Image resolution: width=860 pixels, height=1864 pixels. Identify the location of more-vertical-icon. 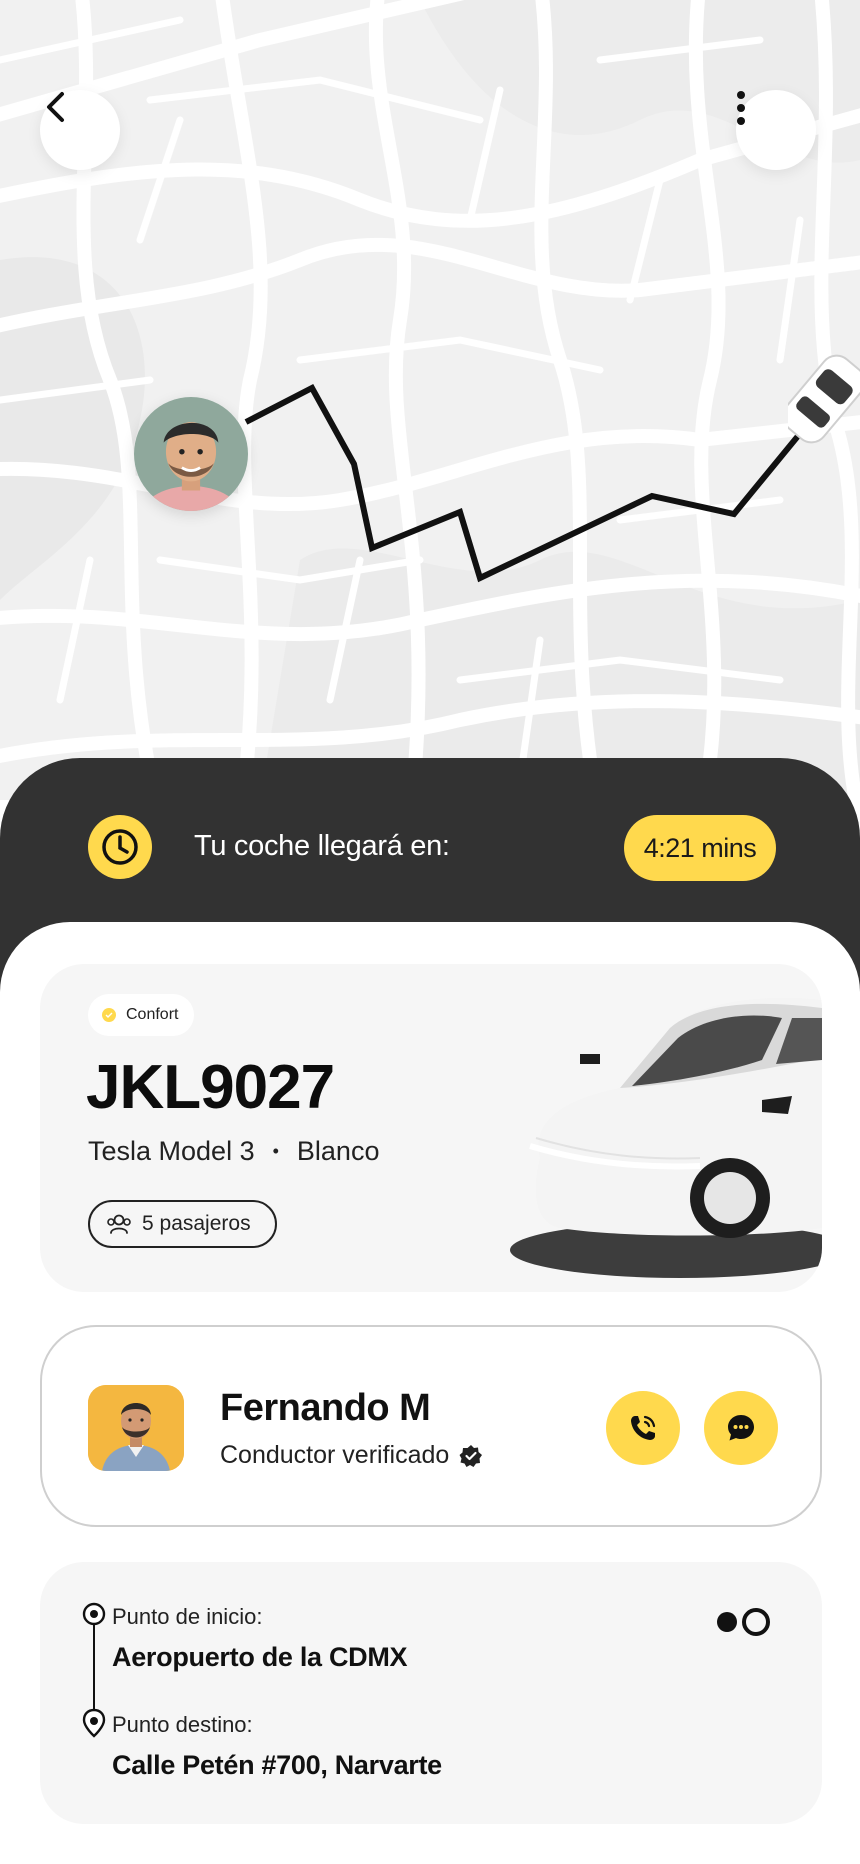
(741, 108).